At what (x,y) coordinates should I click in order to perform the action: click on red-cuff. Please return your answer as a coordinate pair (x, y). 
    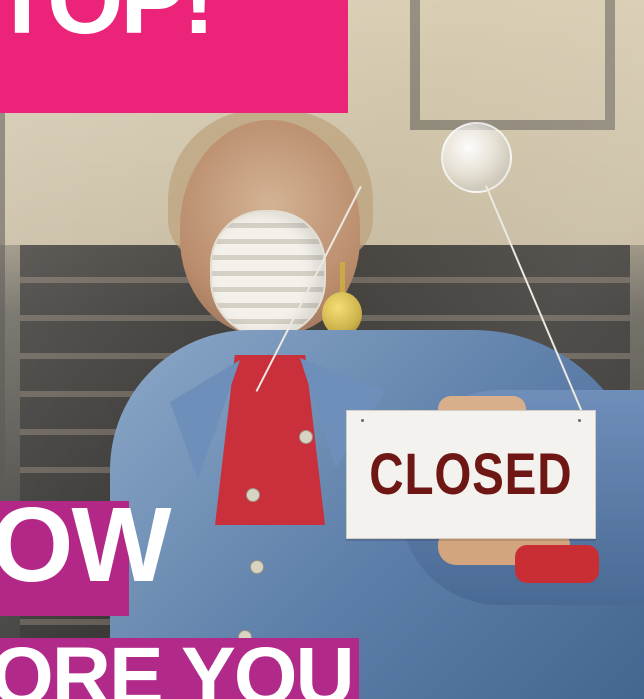
    Looking at the image, I should click on (557, 564).